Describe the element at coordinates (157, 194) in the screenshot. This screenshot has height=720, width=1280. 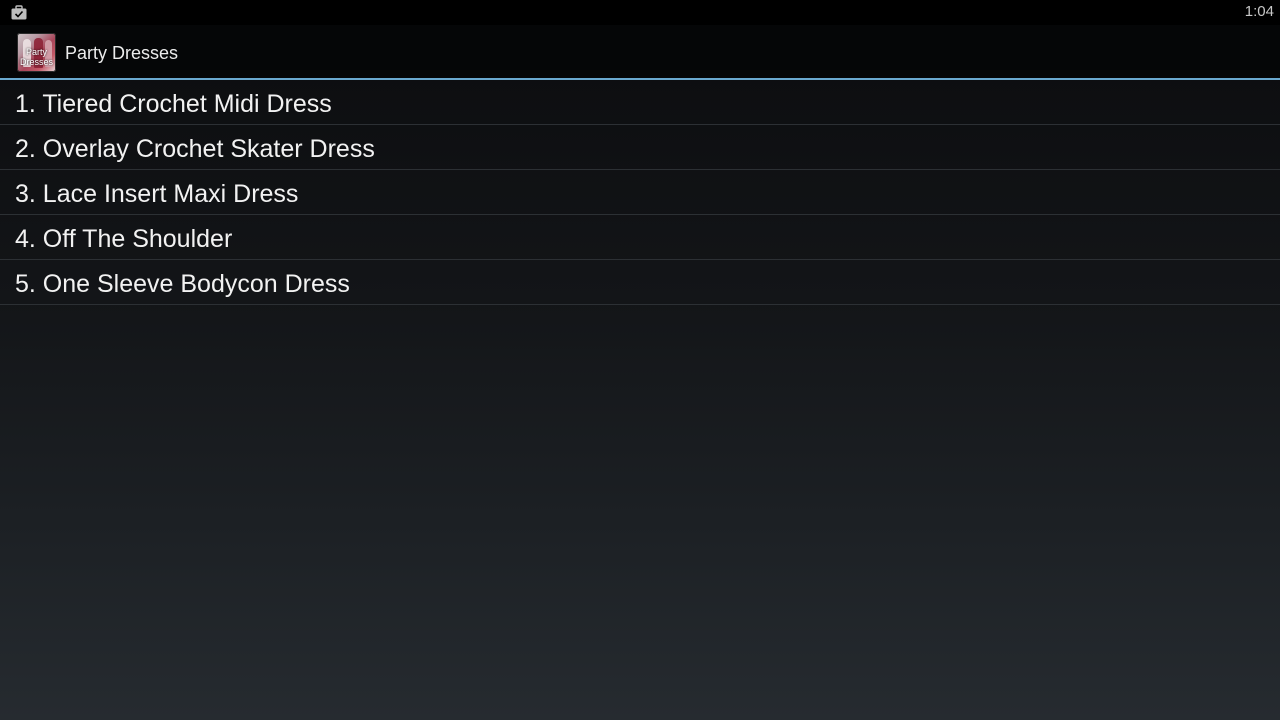
I see `list-item-label: 3. Lace Insert Maxi Dress` at that location.